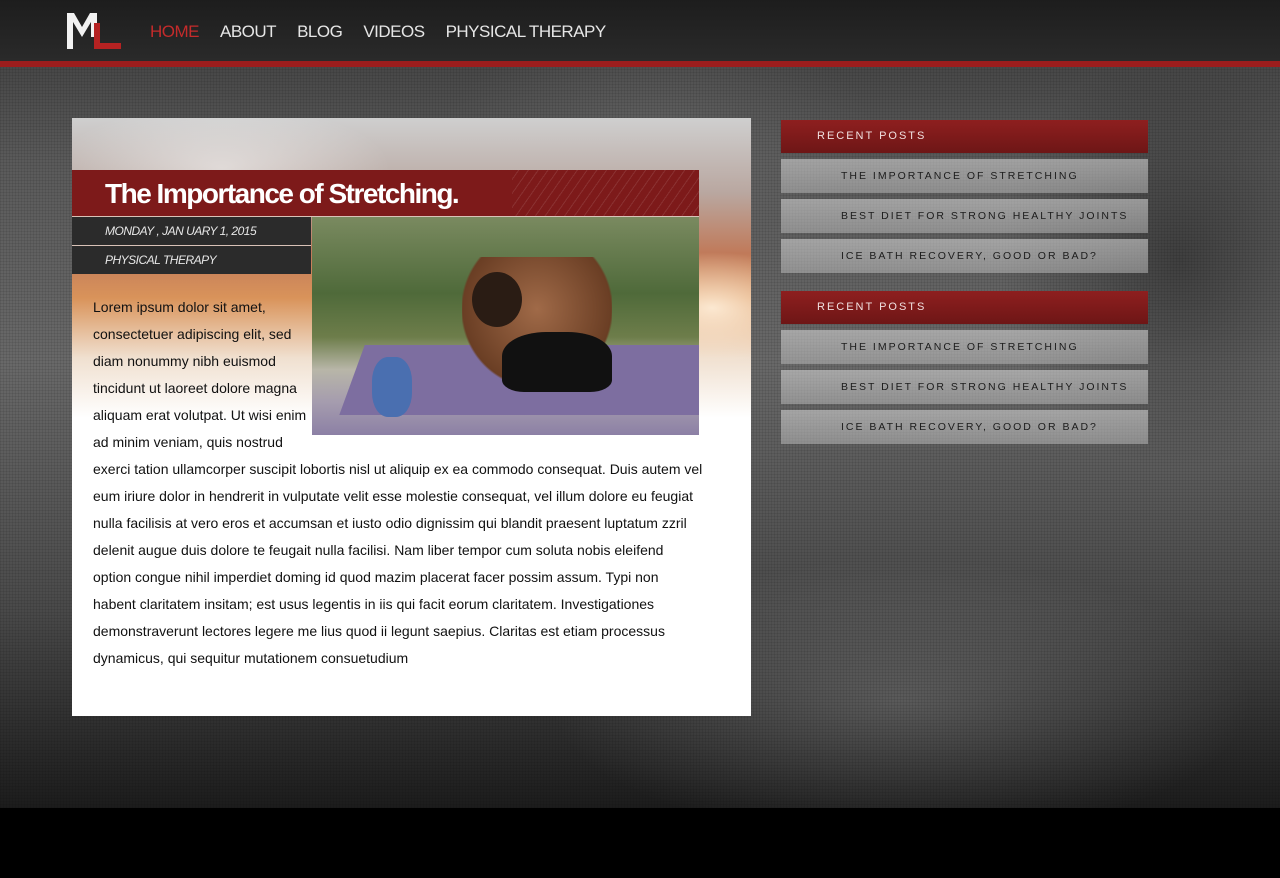 The height and width of the screenshot is (878, 1280). I want to click on article-category-row: PHYSICAL THERAPY, so click(191, 260).